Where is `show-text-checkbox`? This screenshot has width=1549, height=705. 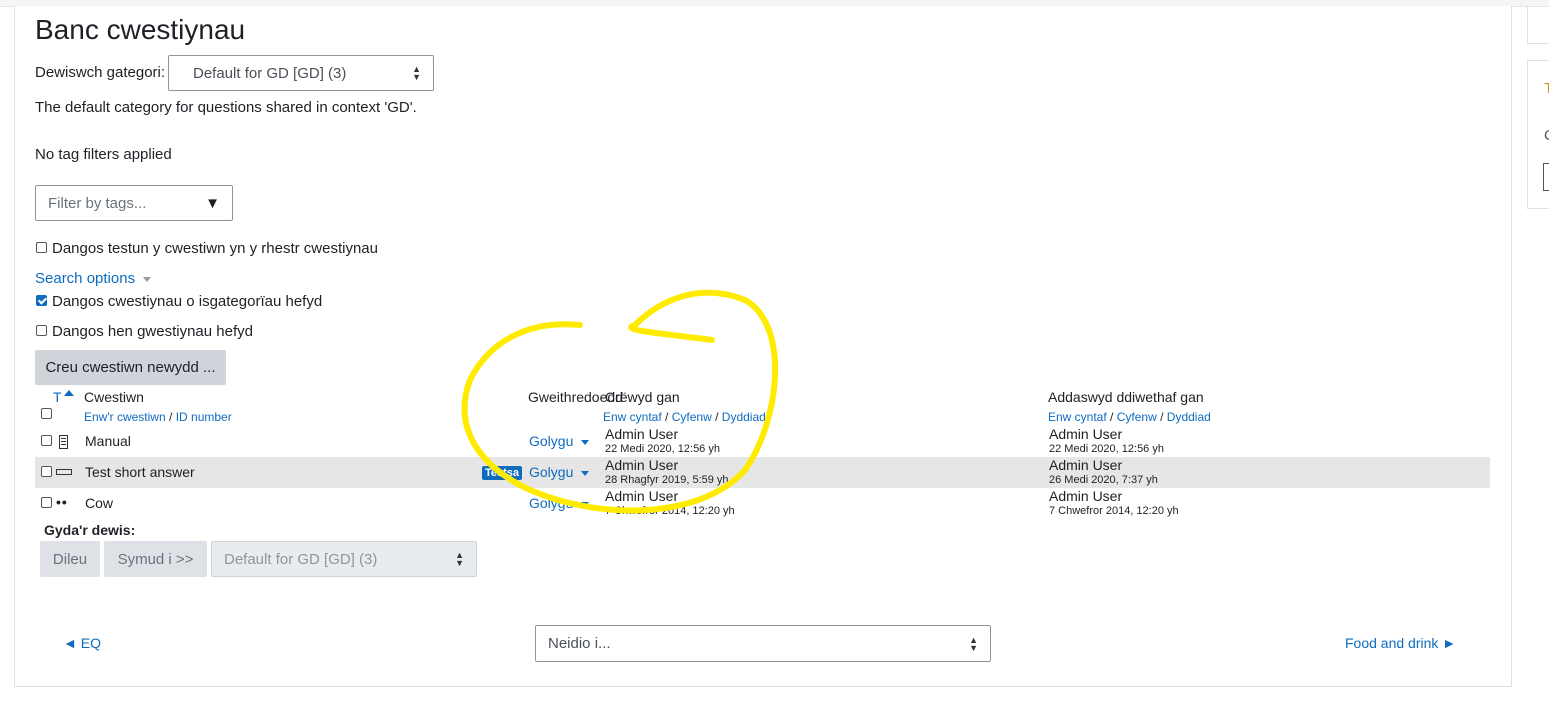
show-text-checkbox is located at coordinates (41, 247).